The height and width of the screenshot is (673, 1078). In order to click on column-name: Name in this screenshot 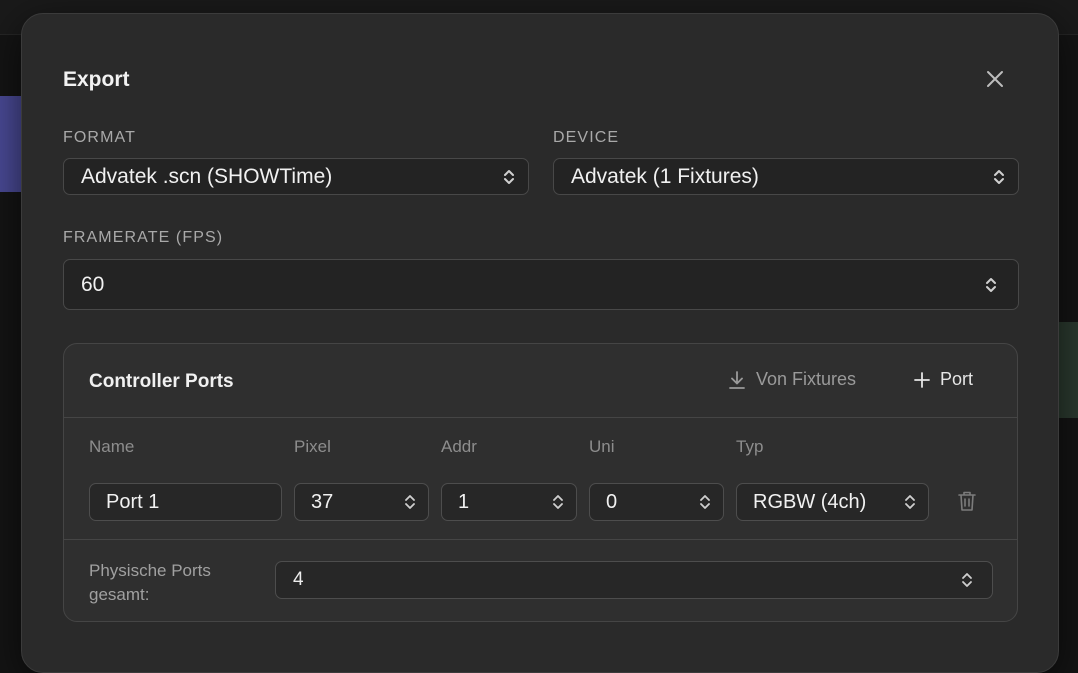, I will do `click(112, 446)`.